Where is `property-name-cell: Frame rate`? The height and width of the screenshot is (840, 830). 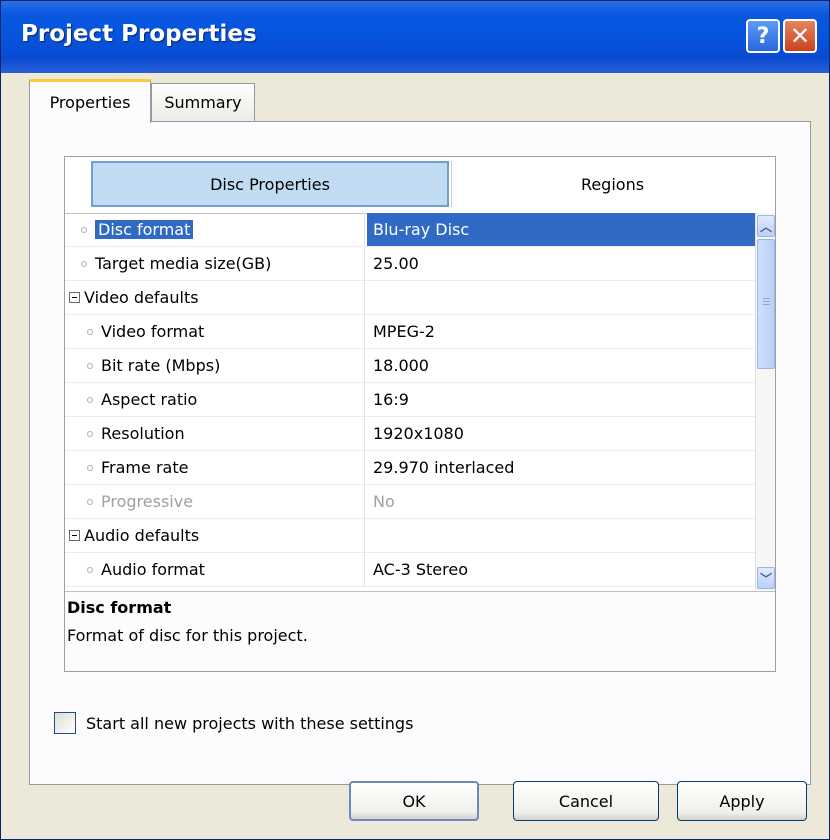 property-name-cell: Frame rate is located at coordinates (215, 467).